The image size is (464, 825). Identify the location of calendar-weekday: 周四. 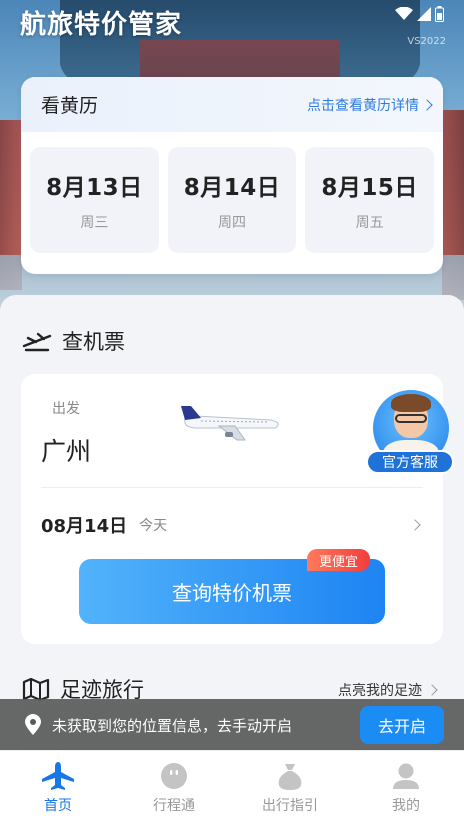
(232, 223).